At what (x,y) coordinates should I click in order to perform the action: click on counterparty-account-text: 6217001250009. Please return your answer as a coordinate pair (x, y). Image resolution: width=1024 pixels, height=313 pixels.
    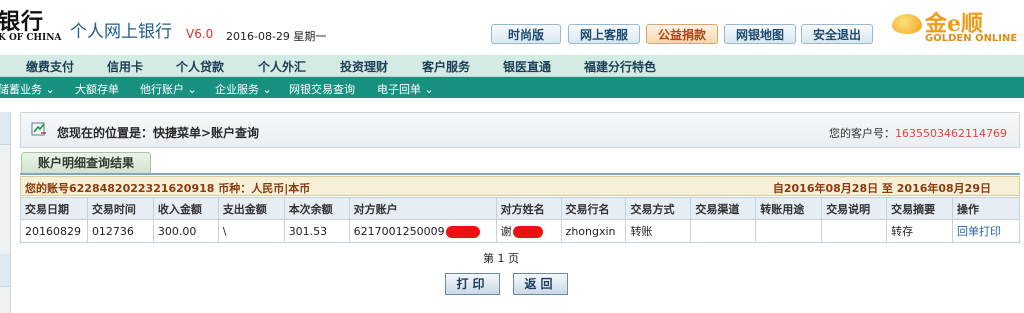
    Looking at the image, I should click on (399, 231).